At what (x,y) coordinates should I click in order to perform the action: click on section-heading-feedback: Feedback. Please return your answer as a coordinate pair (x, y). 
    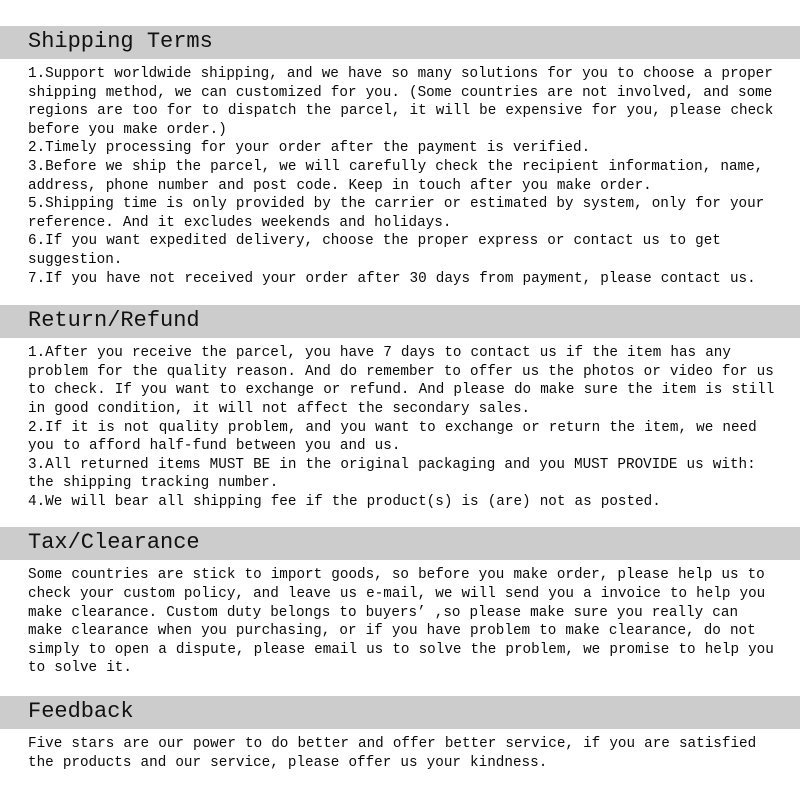
    Looking at the image, I should click on (81, 712).